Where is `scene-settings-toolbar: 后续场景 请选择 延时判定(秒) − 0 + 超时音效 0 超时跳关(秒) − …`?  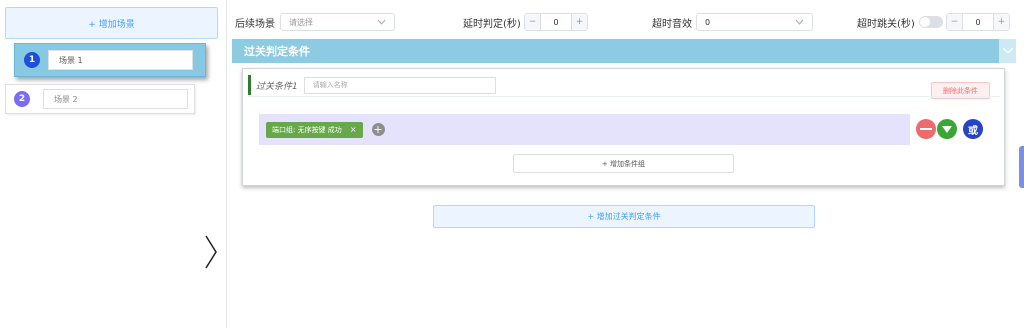 scene-settings-toolbar: 后续场景 请选择 延时判定(秒) − 0 + 超时音效 0 超时跳关(秒) − … is located at coordinates (625, 19).